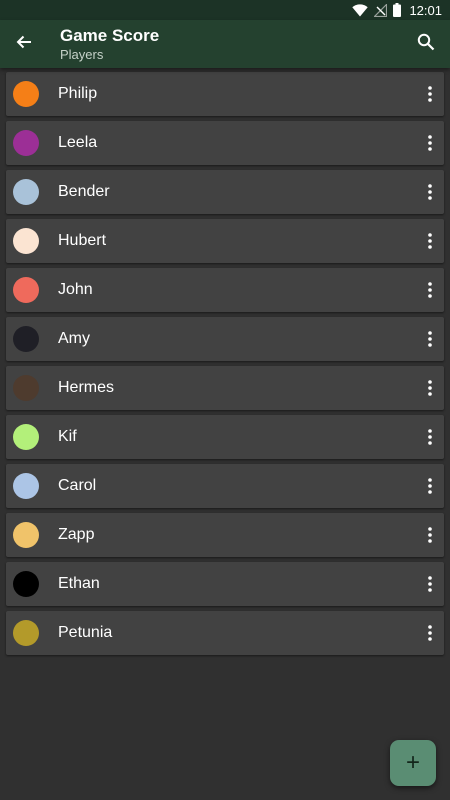 The width and height of the screenshot is (450, 800). What do you see at coordinates (82, 240) in the screenshot?
I see `player-name: Hubert` at bounding box center [82, 240].